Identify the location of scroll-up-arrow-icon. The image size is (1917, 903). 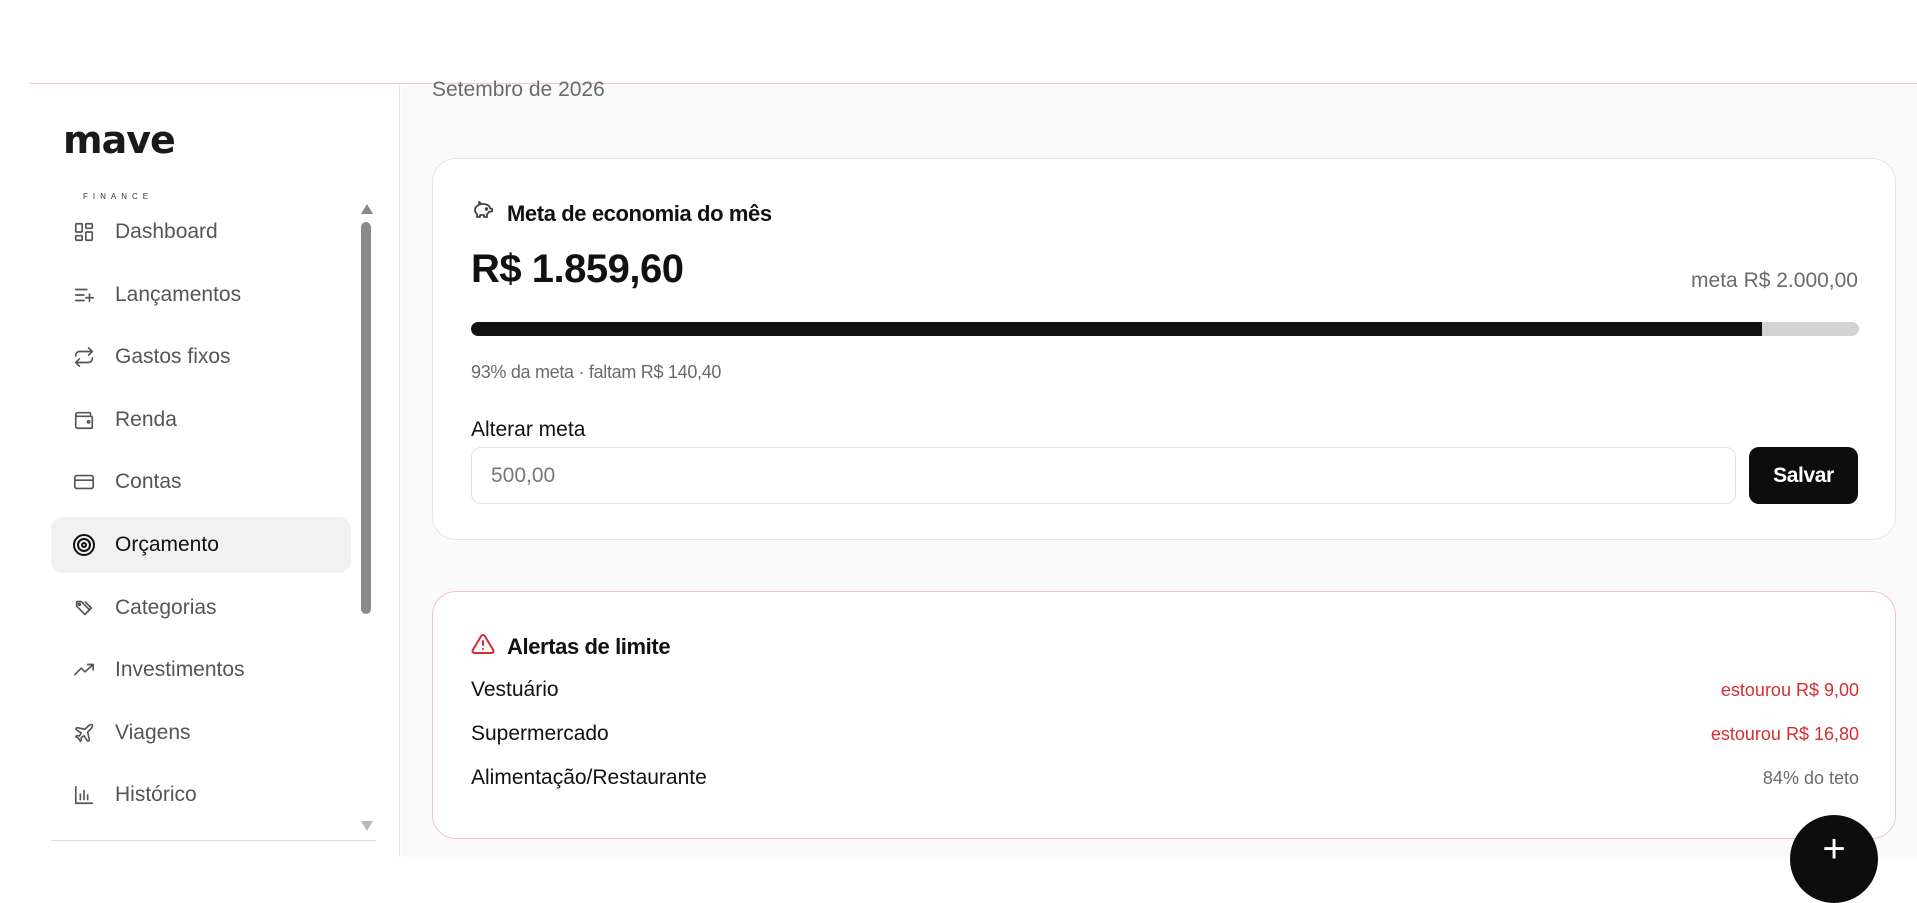
(367, 209).